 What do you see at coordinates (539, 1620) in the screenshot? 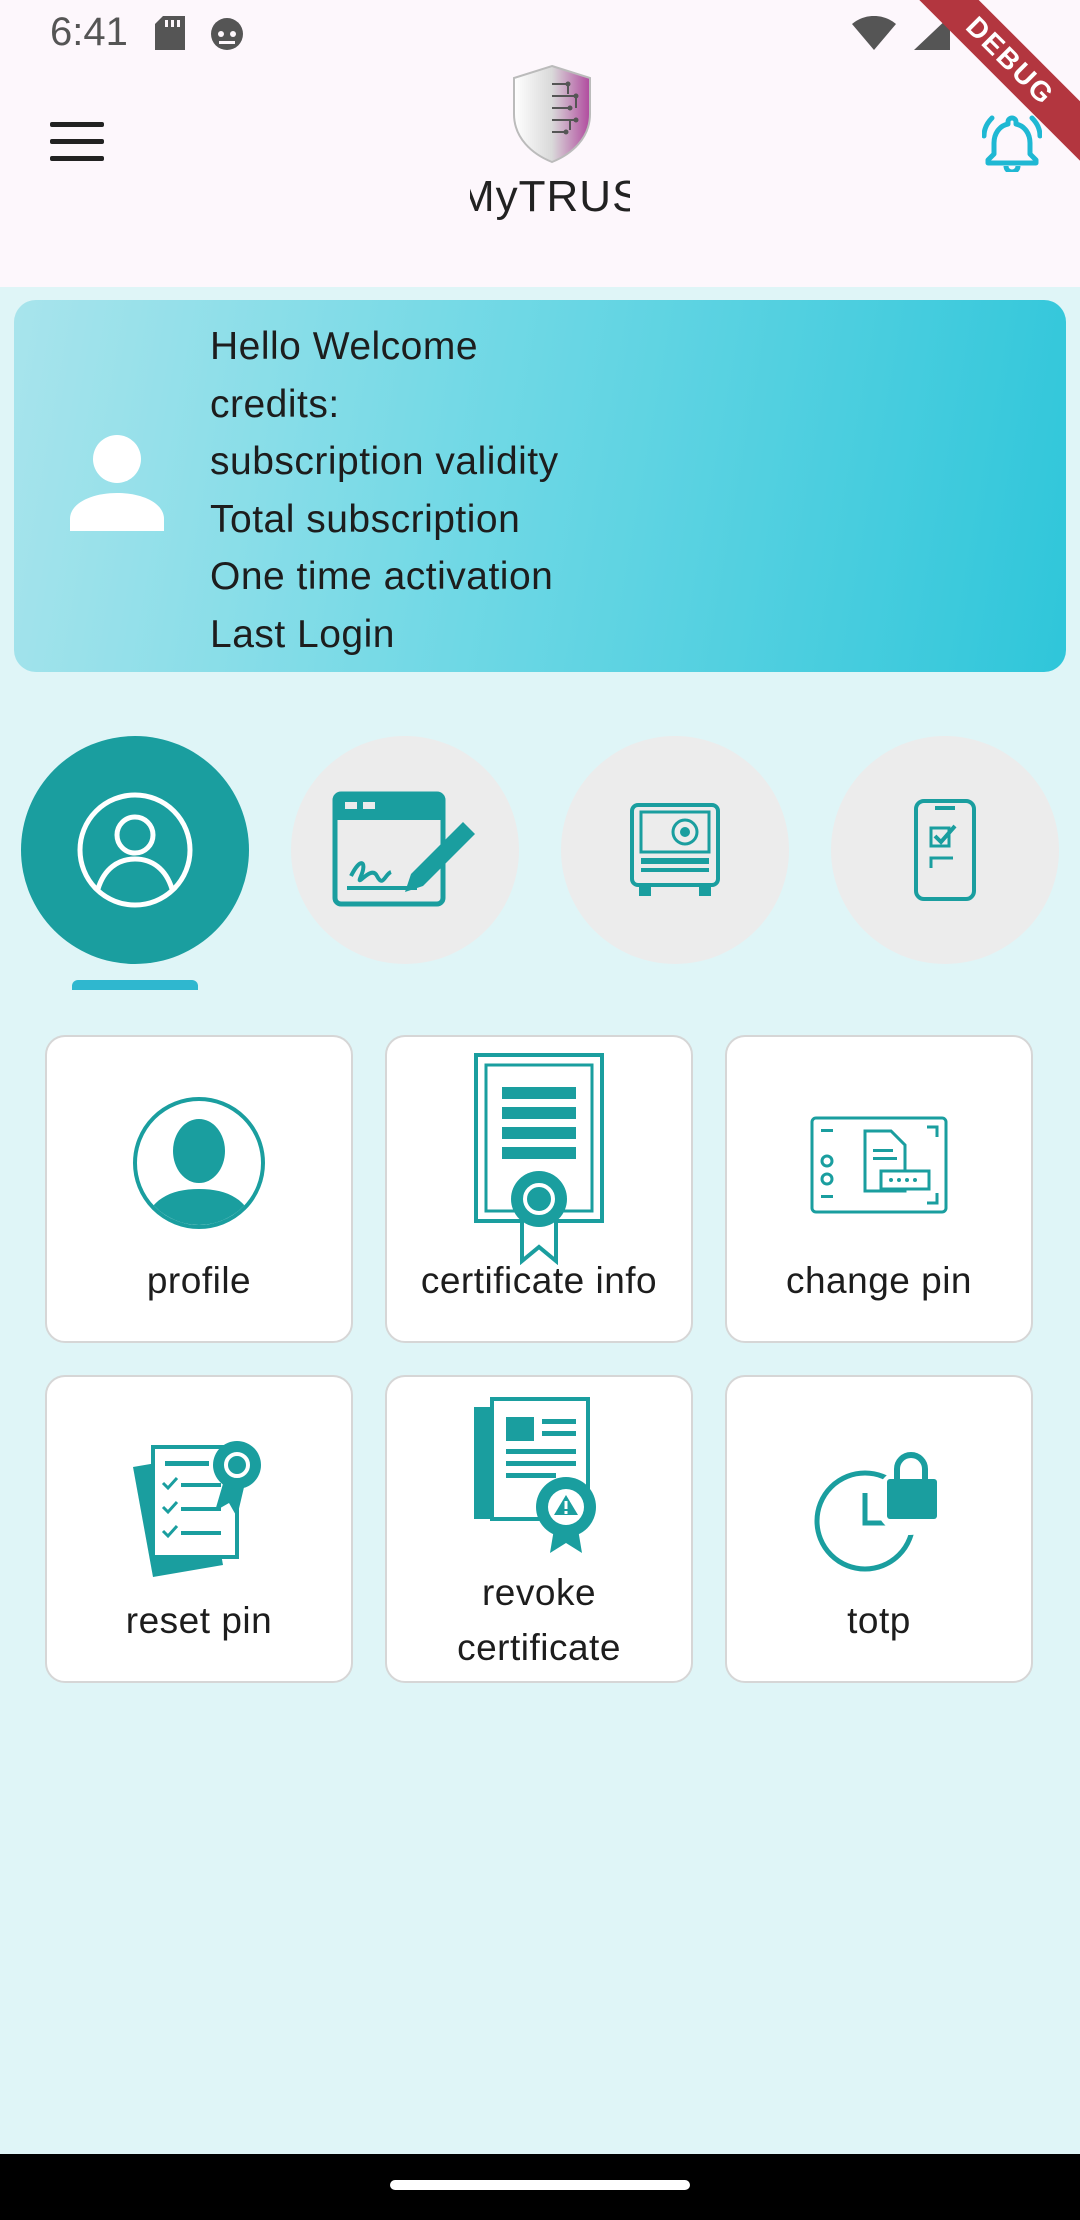
I see `tile-label: revoke certificate` at bounding box center [539, 1620].